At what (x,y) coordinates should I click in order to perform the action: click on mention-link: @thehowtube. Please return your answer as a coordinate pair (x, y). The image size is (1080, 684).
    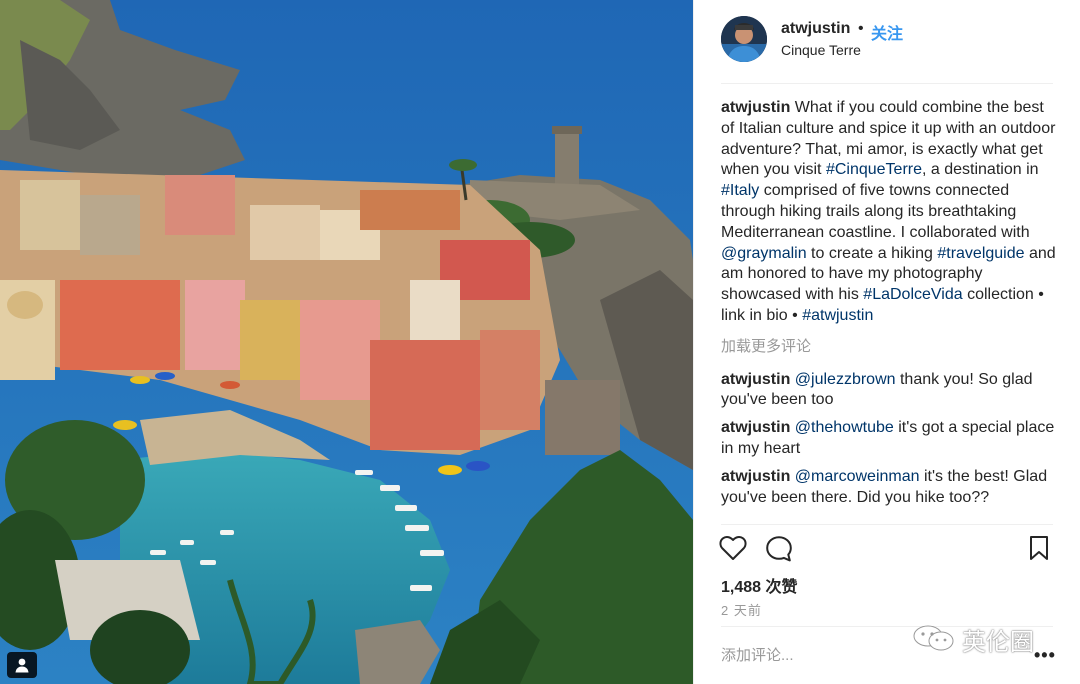
    Looking at the image, I should click on (844, 427).